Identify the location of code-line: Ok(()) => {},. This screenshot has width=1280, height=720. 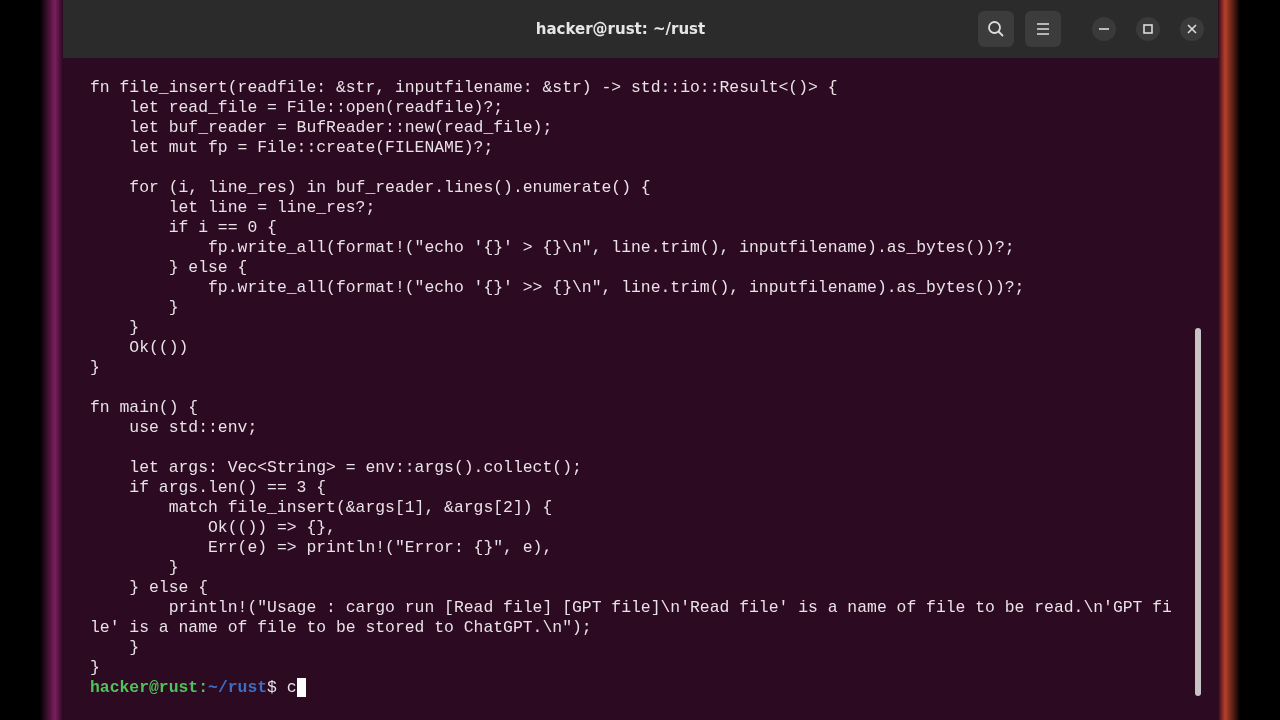
(272, 528).